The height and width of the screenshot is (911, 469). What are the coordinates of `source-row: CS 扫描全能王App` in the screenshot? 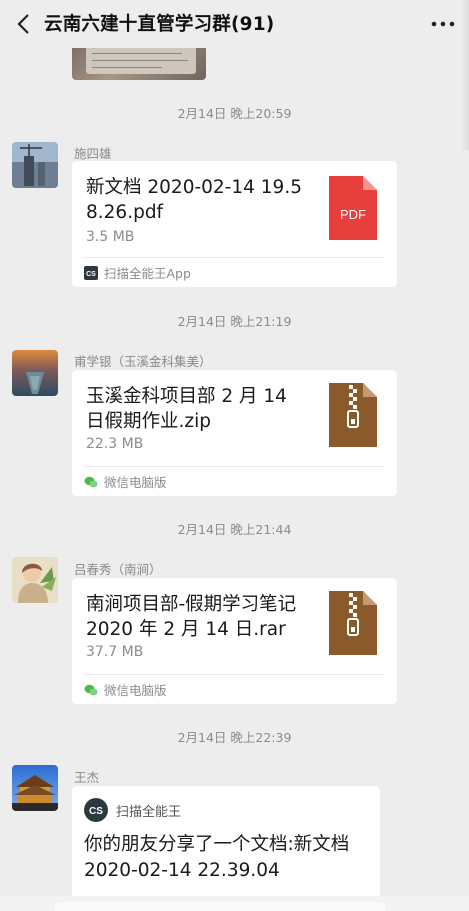 It's located at (137, 272).